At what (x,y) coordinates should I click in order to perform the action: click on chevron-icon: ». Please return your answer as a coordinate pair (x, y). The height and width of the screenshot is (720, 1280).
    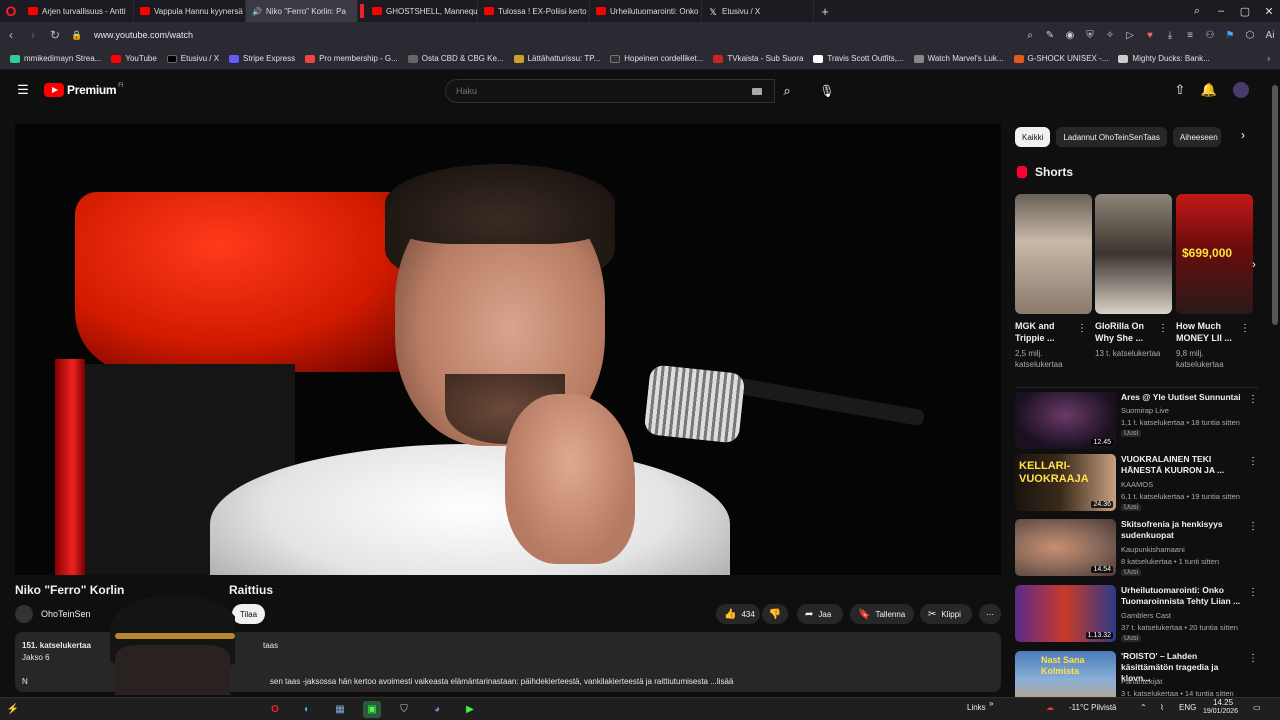
    Looking at the image, I should click on (991, 703).